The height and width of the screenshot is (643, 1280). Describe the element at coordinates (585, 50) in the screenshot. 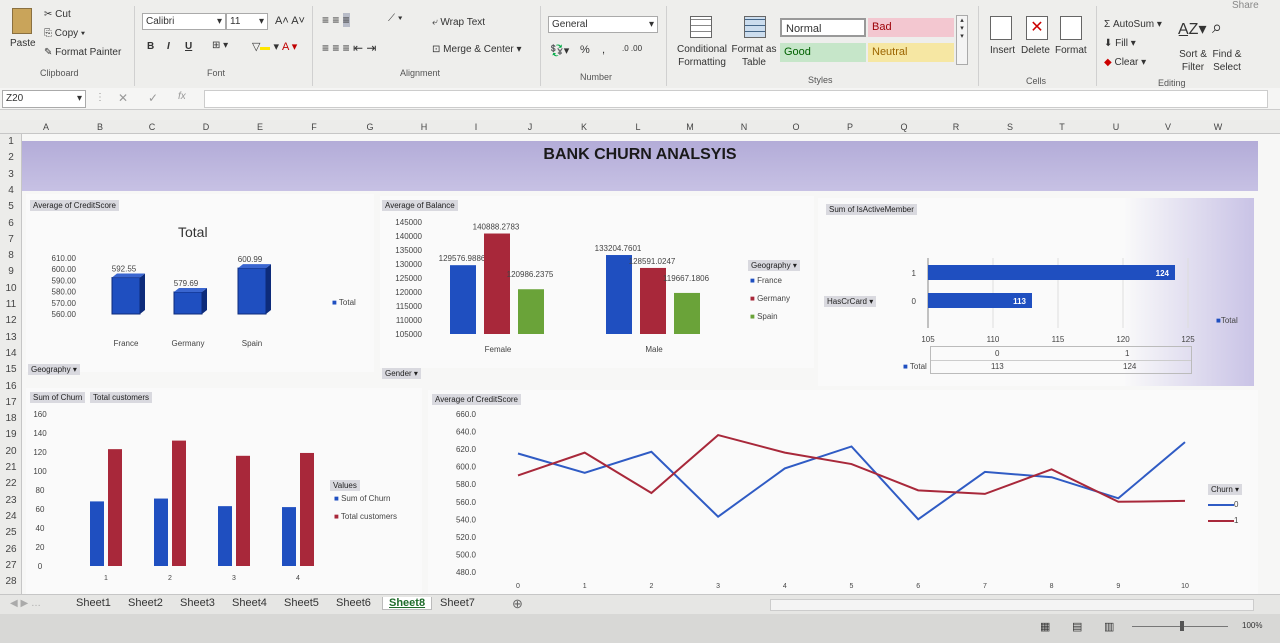

I see `percent-button: %` at that location.